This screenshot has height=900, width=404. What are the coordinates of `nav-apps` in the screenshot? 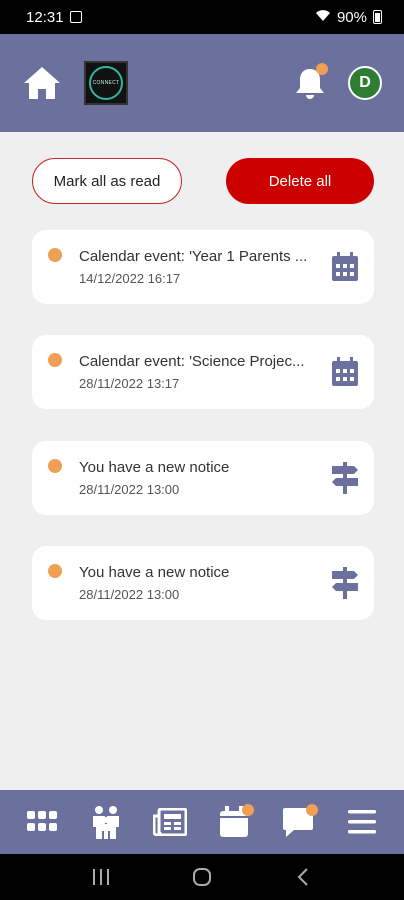 It's located at (42, 822).